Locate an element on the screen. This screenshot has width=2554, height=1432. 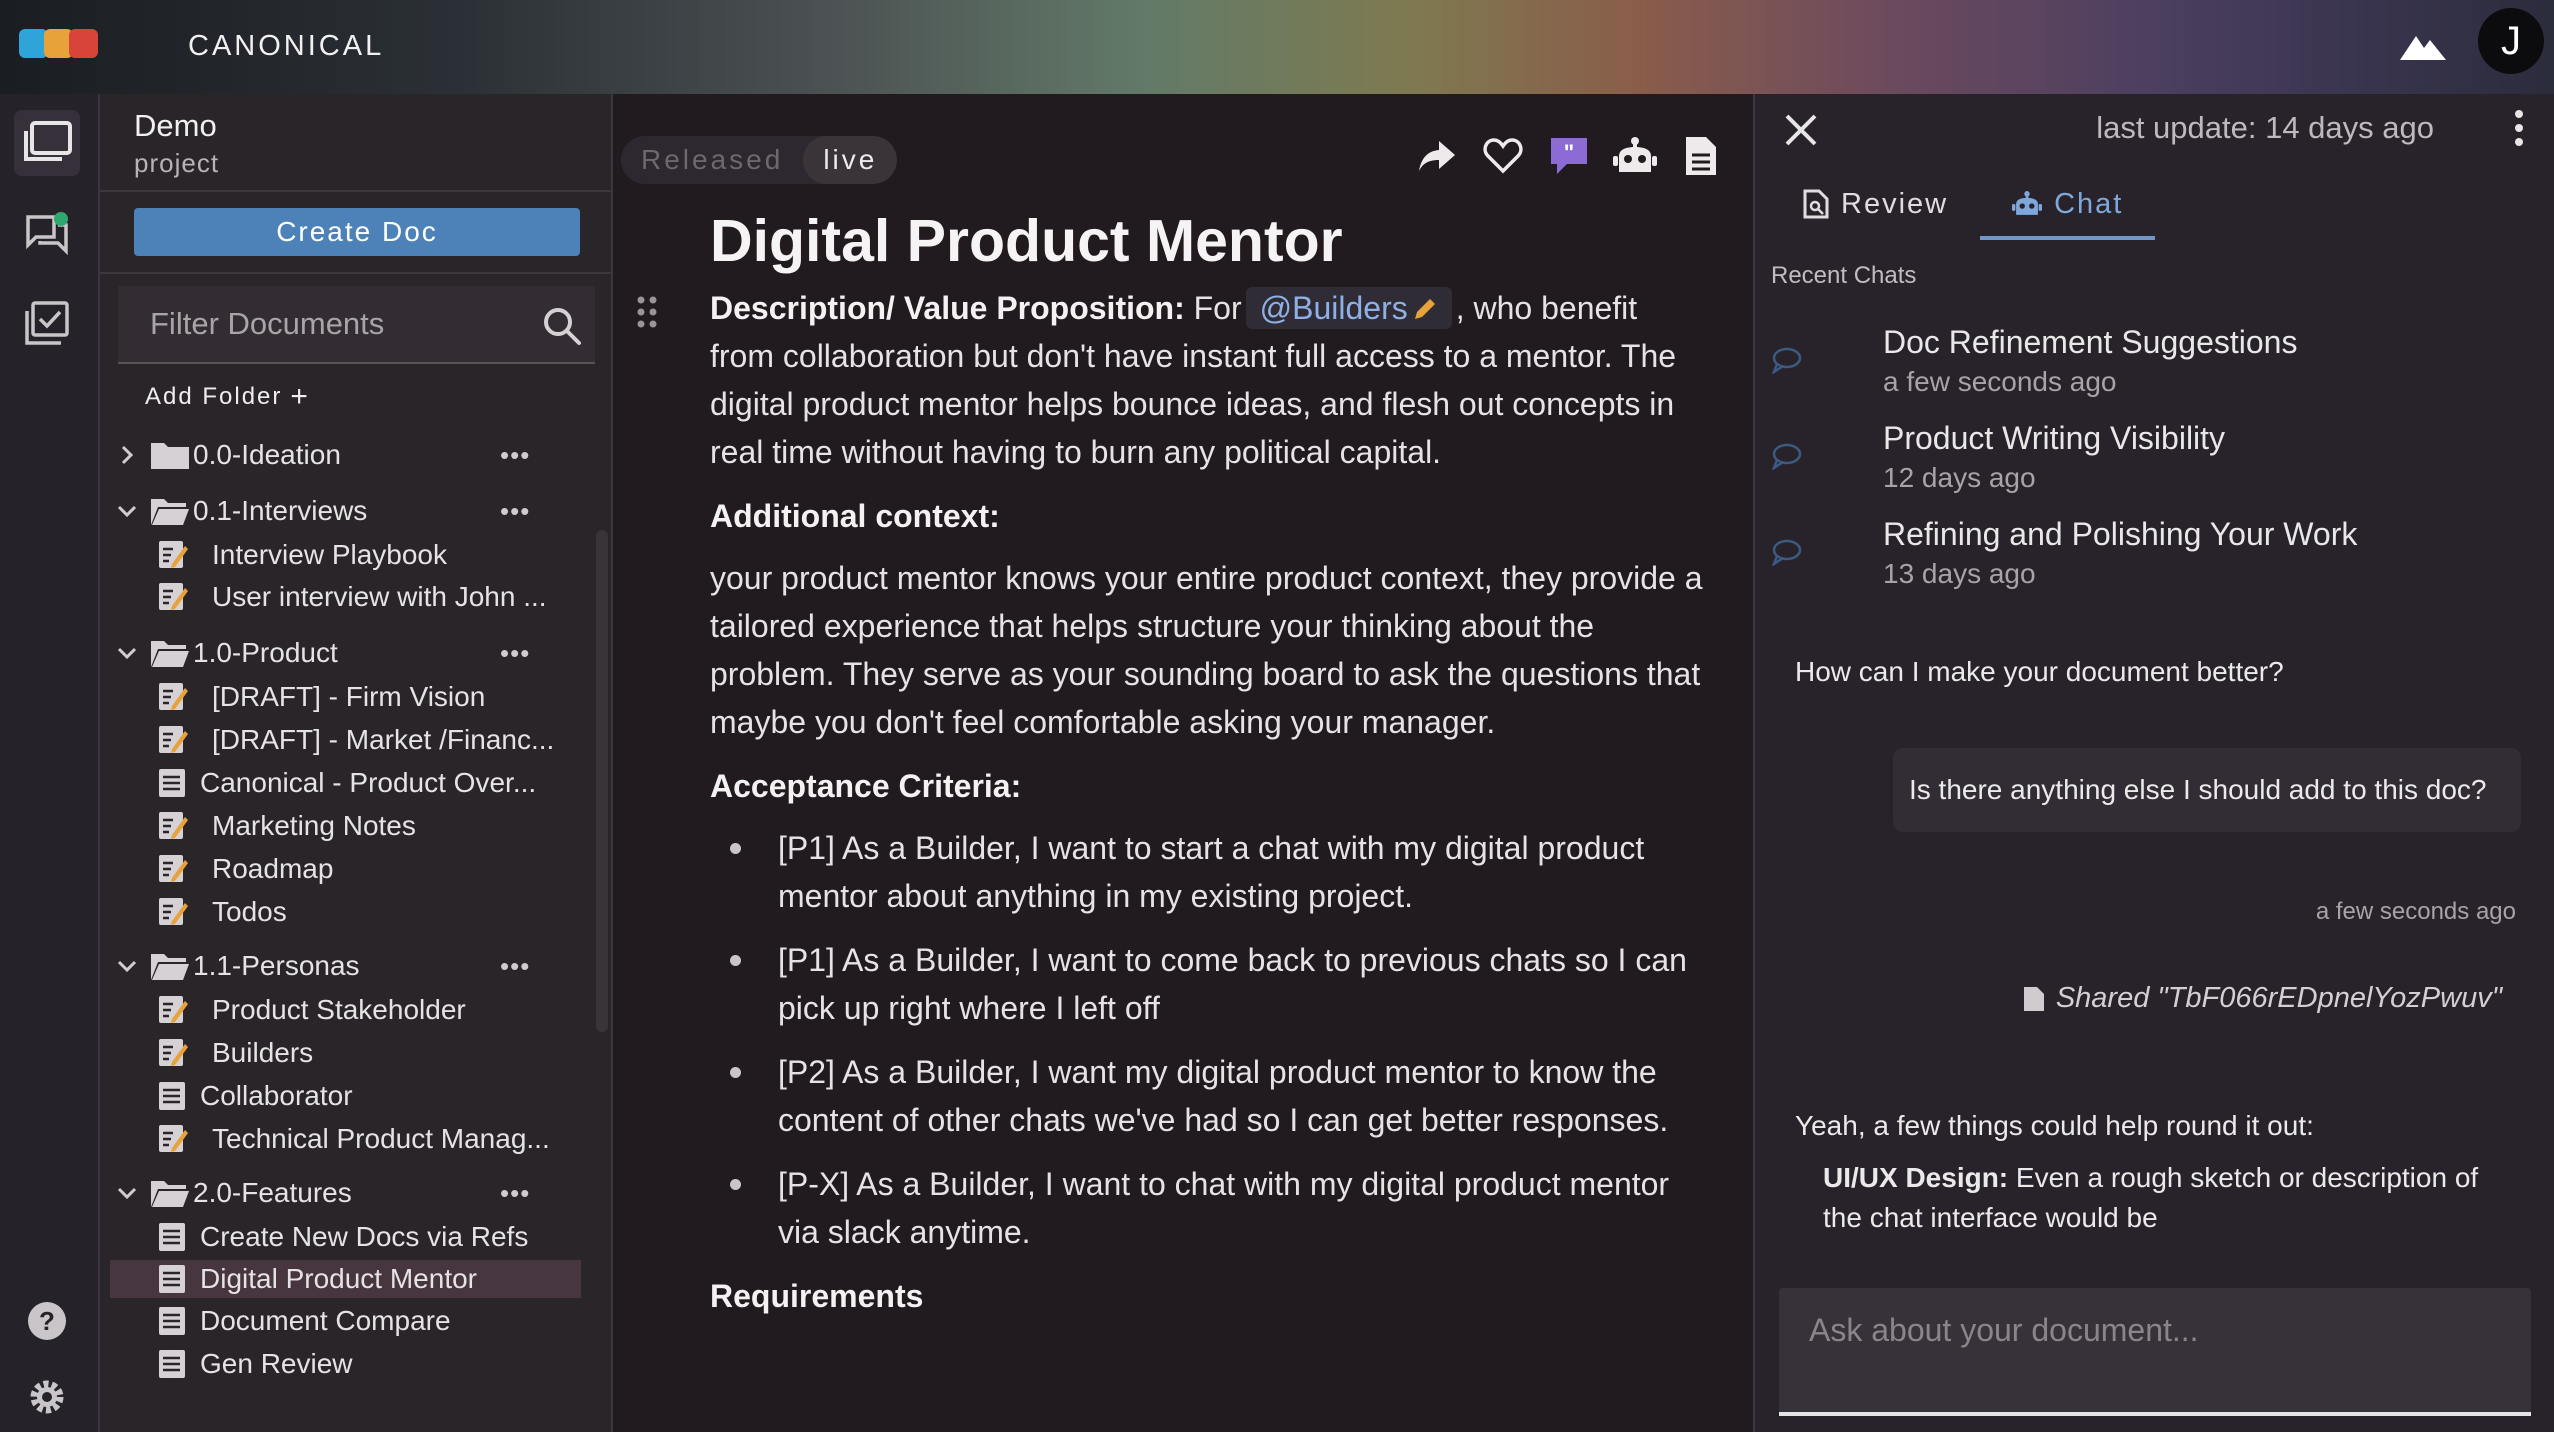
chat-input is located at coordinates (2154, 1330).